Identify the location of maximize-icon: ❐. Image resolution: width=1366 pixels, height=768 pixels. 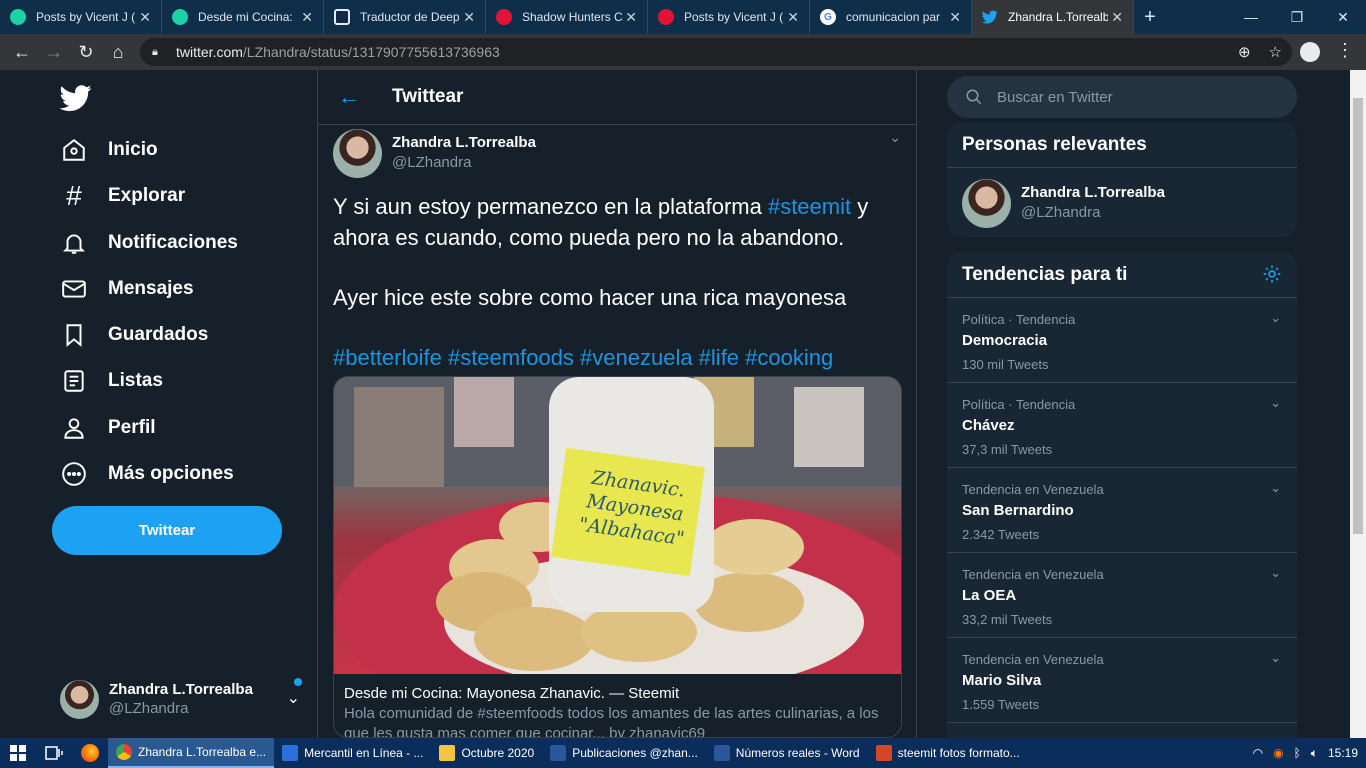
(1297, 17).